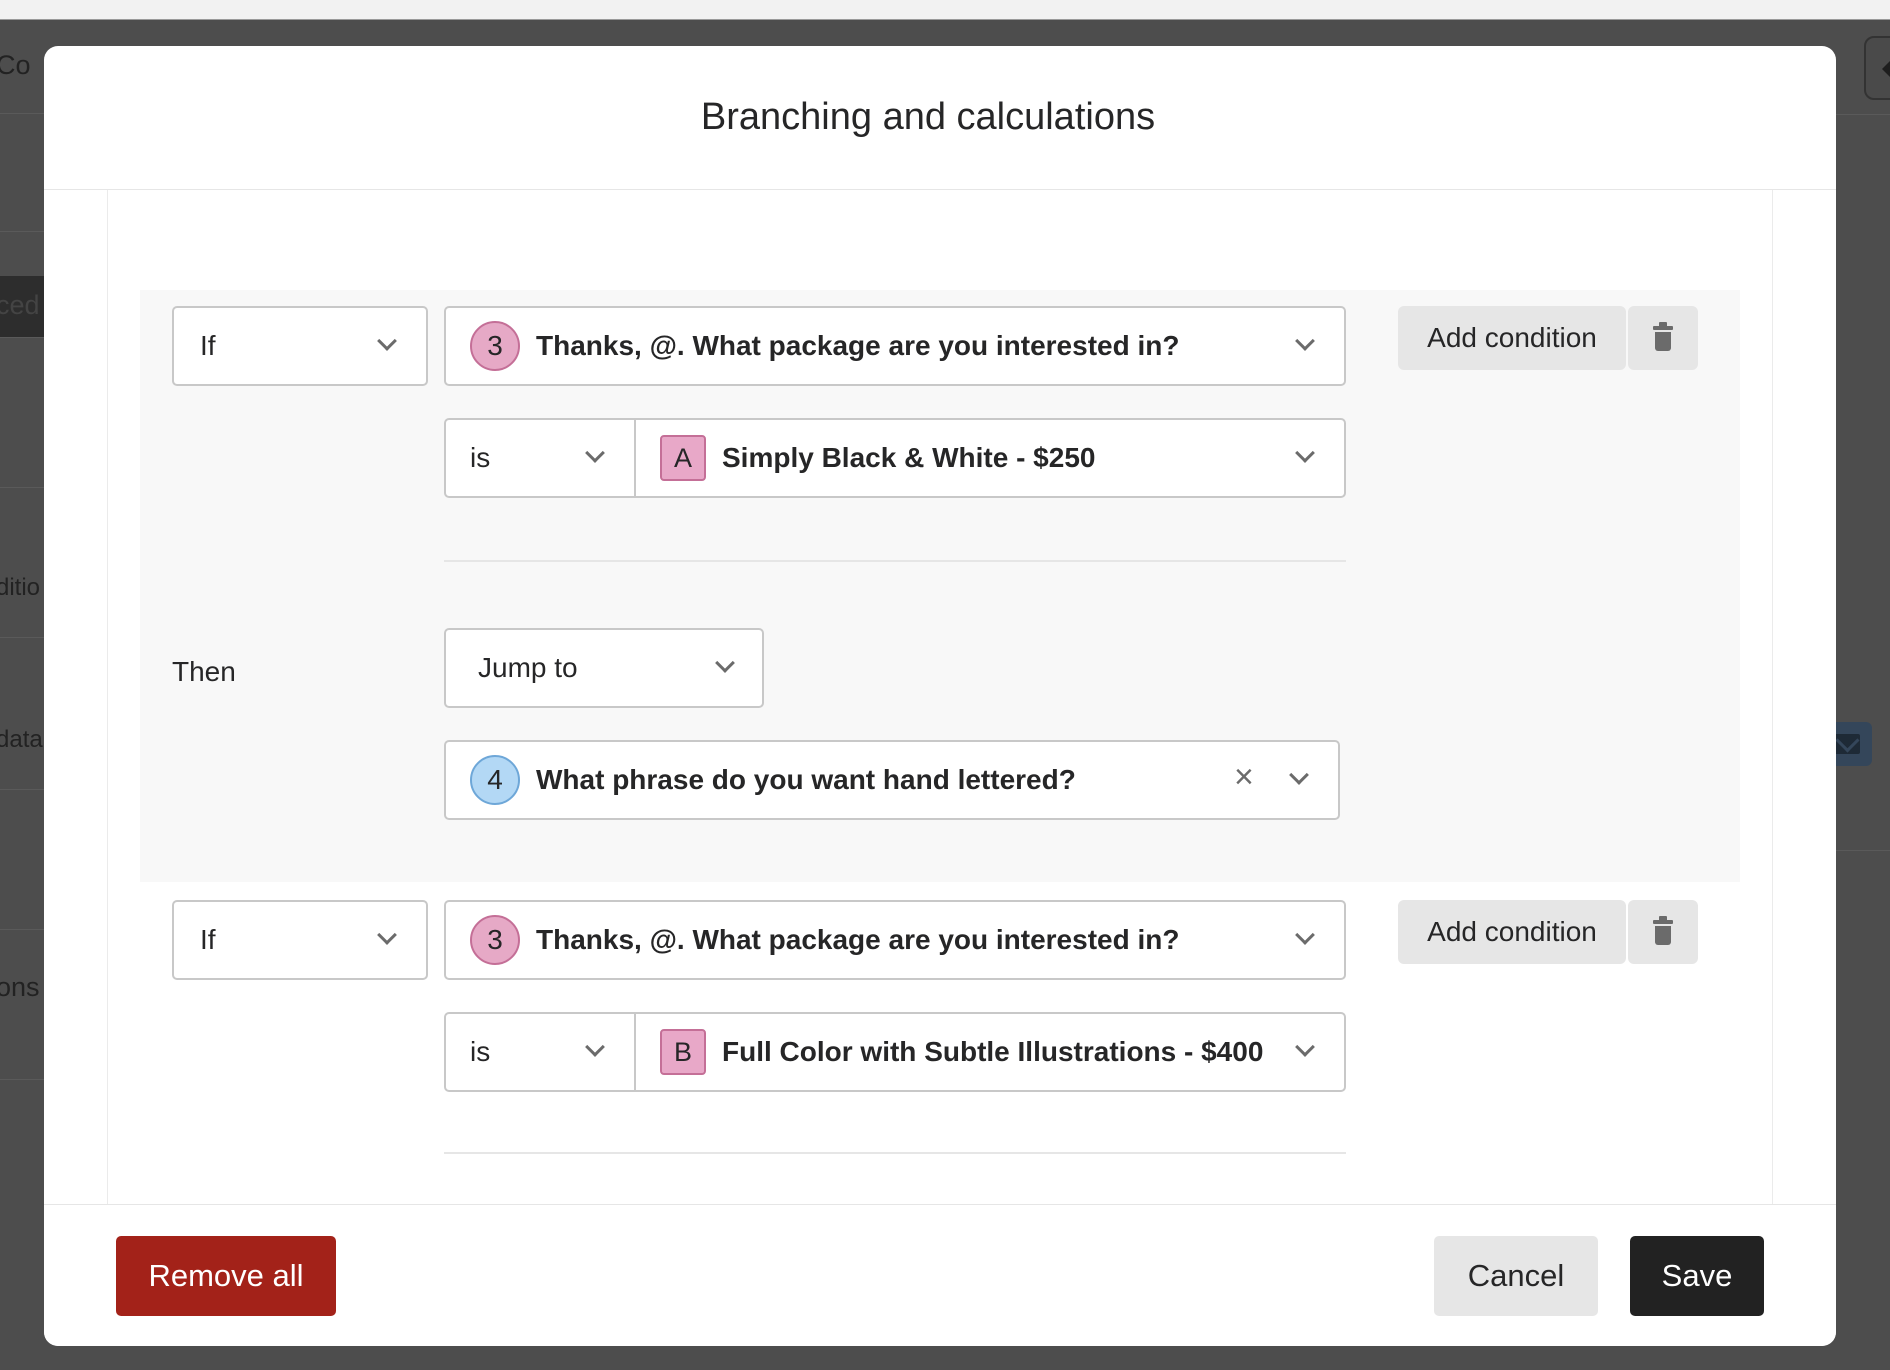 The image size is (1890, 1370). What do you see at coordinates (495, 780) in the screenshot?
I see `target-number-badge: 4` at bounding box center [495, 780].